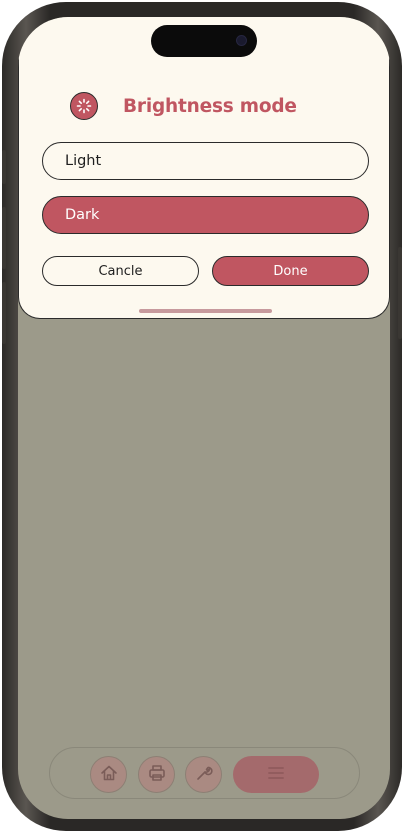 The height and width of the screenshot is (833, 405). What do you see at coordinates (4, 167) in the screenshot?
I see `action-button` at bounding box center [4, 167].